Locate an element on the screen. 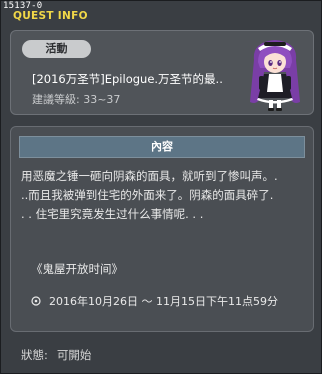  npc-portrait-icon is located at coordinates (275, 75).